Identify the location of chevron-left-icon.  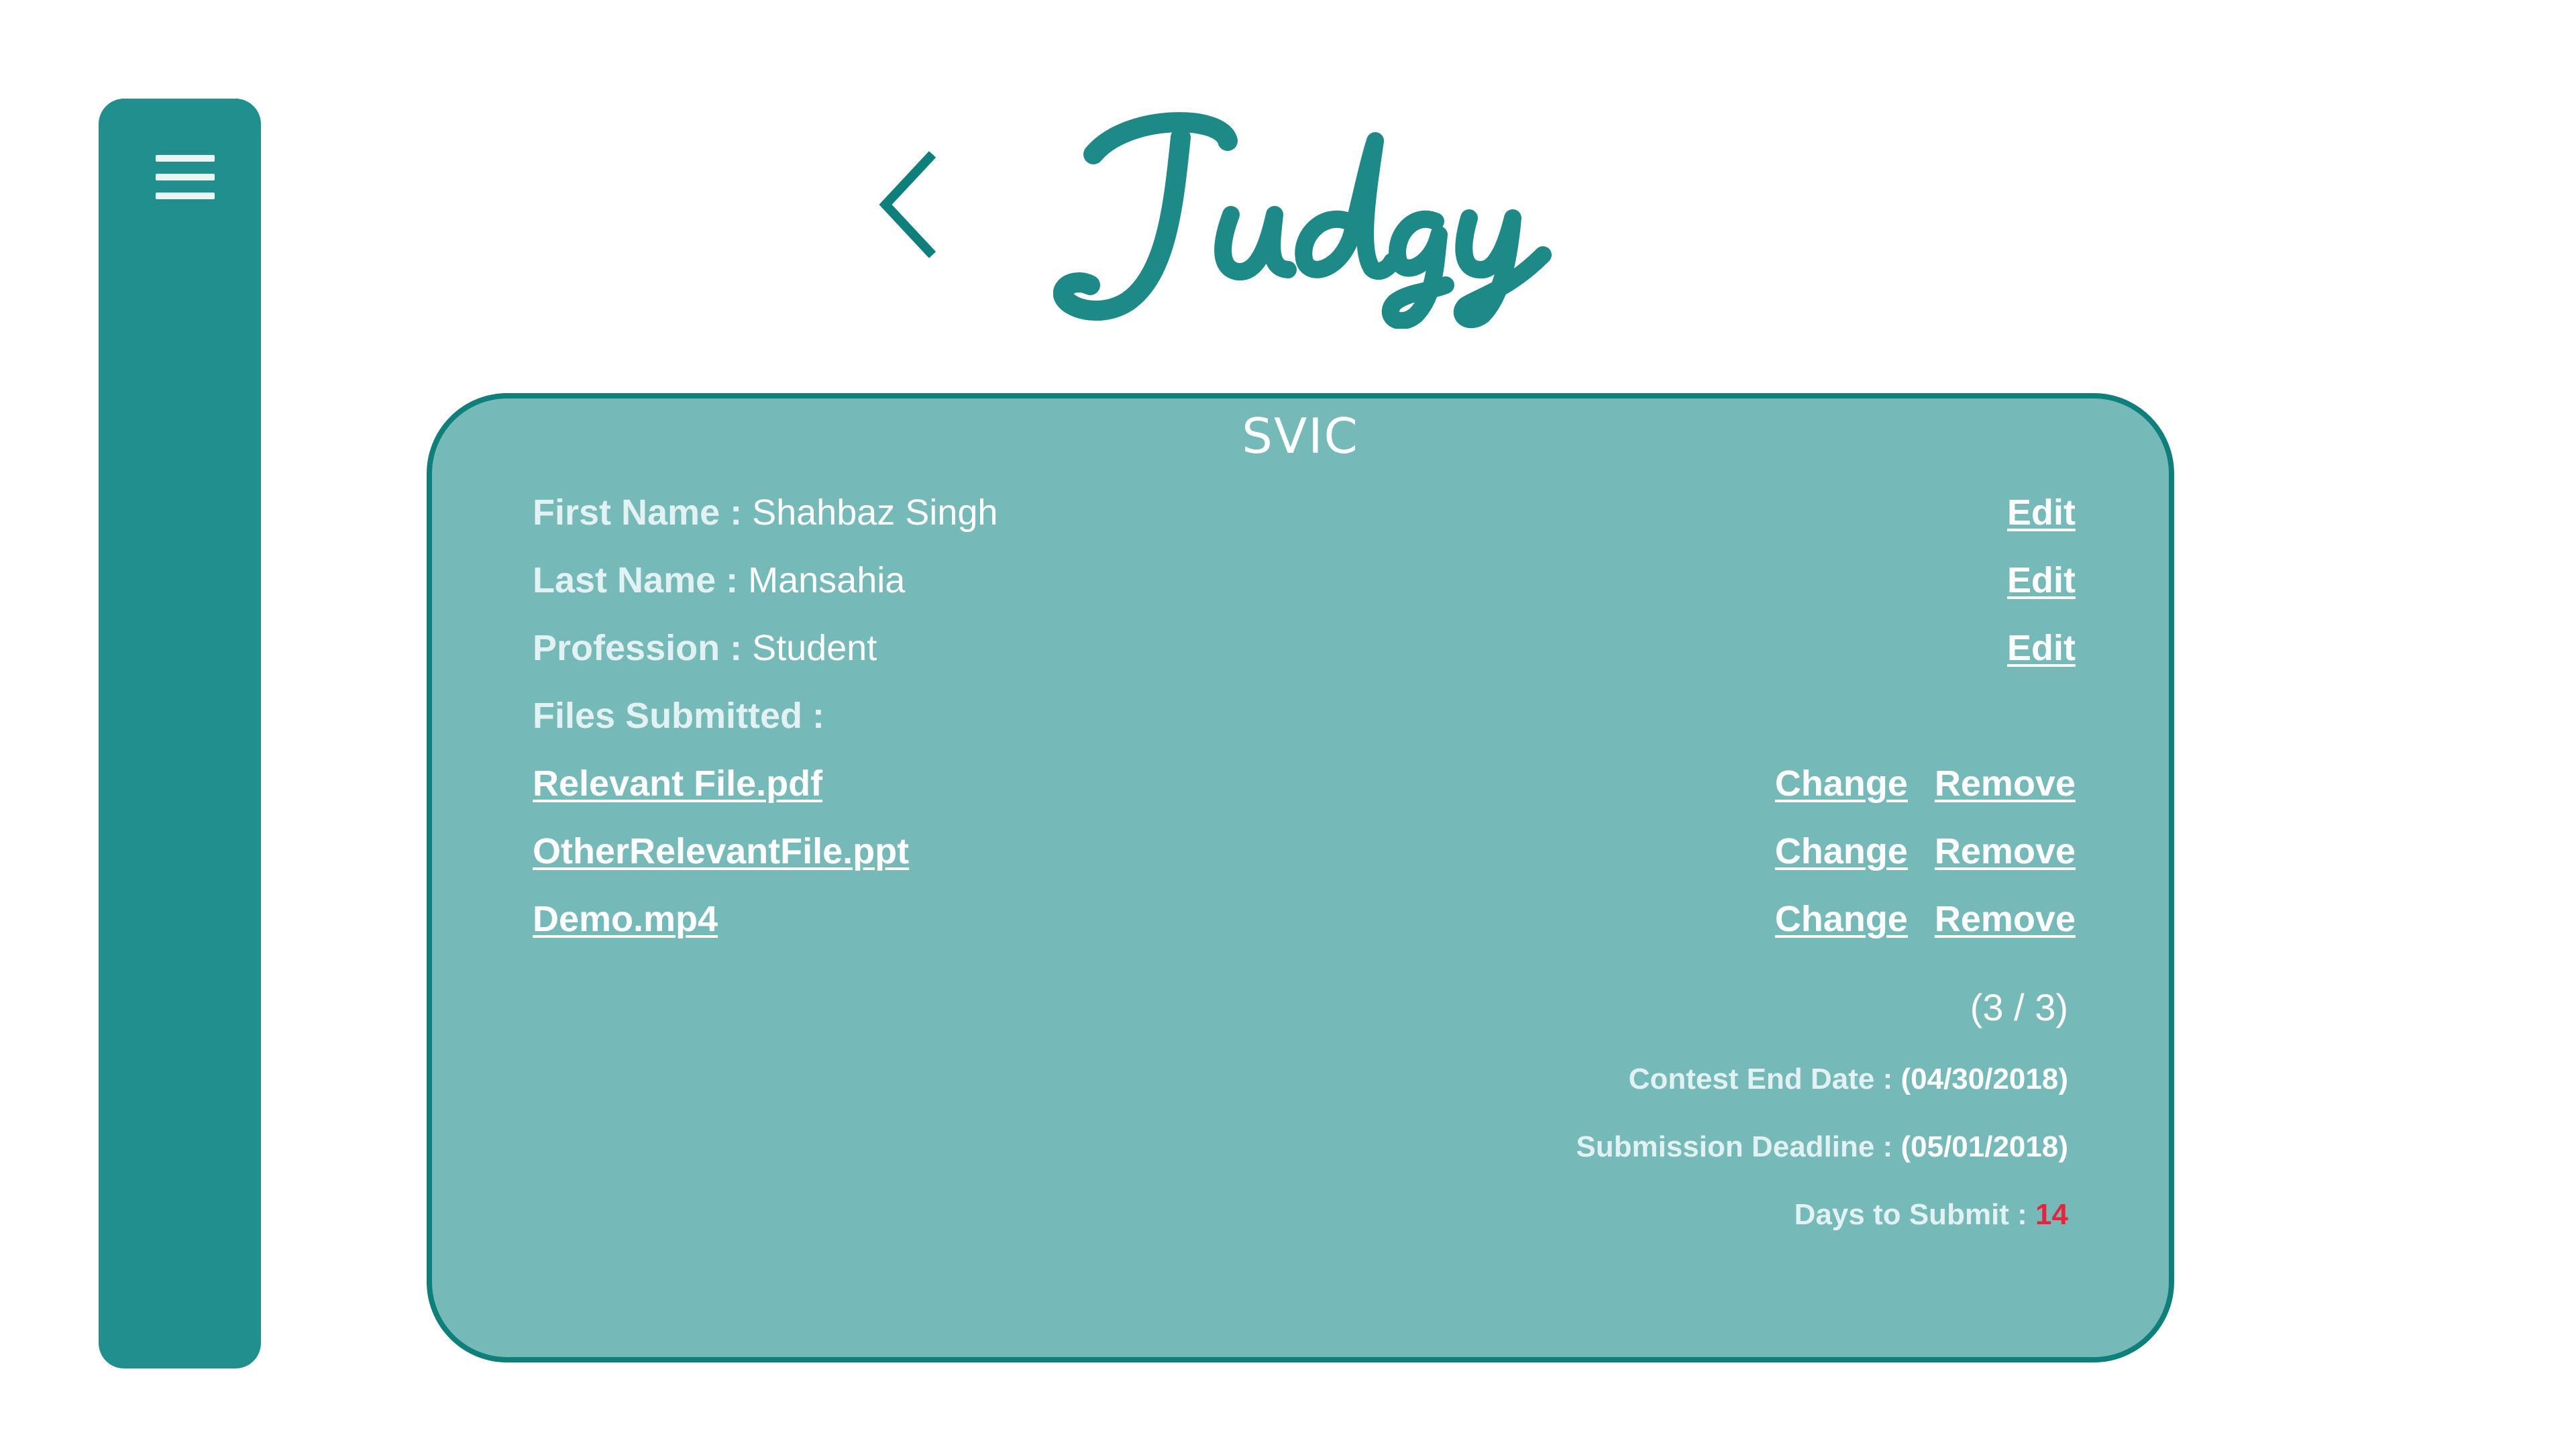
(909, 205).